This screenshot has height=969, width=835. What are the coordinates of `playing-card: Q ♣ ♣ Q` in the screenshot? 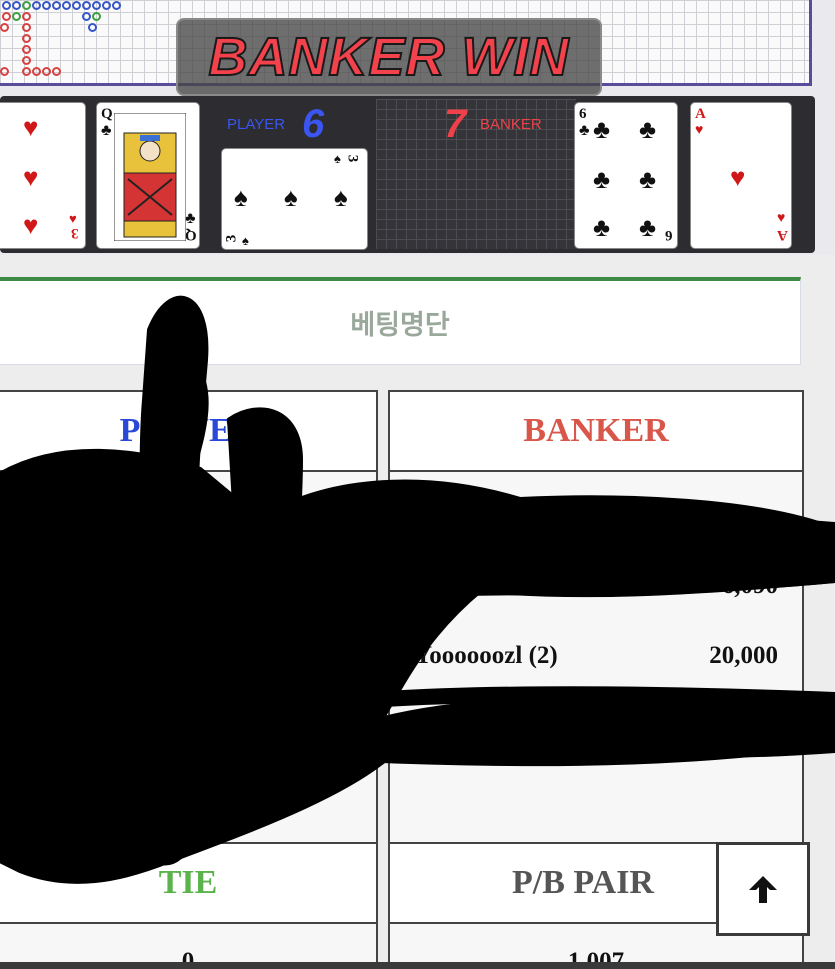 It's located at (148, 175).